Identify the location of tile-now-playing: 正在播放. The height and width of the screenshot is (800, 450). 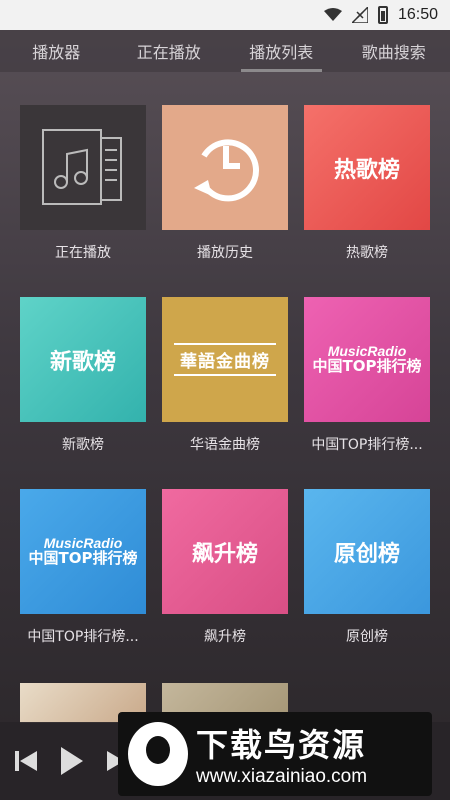
(83, 201).